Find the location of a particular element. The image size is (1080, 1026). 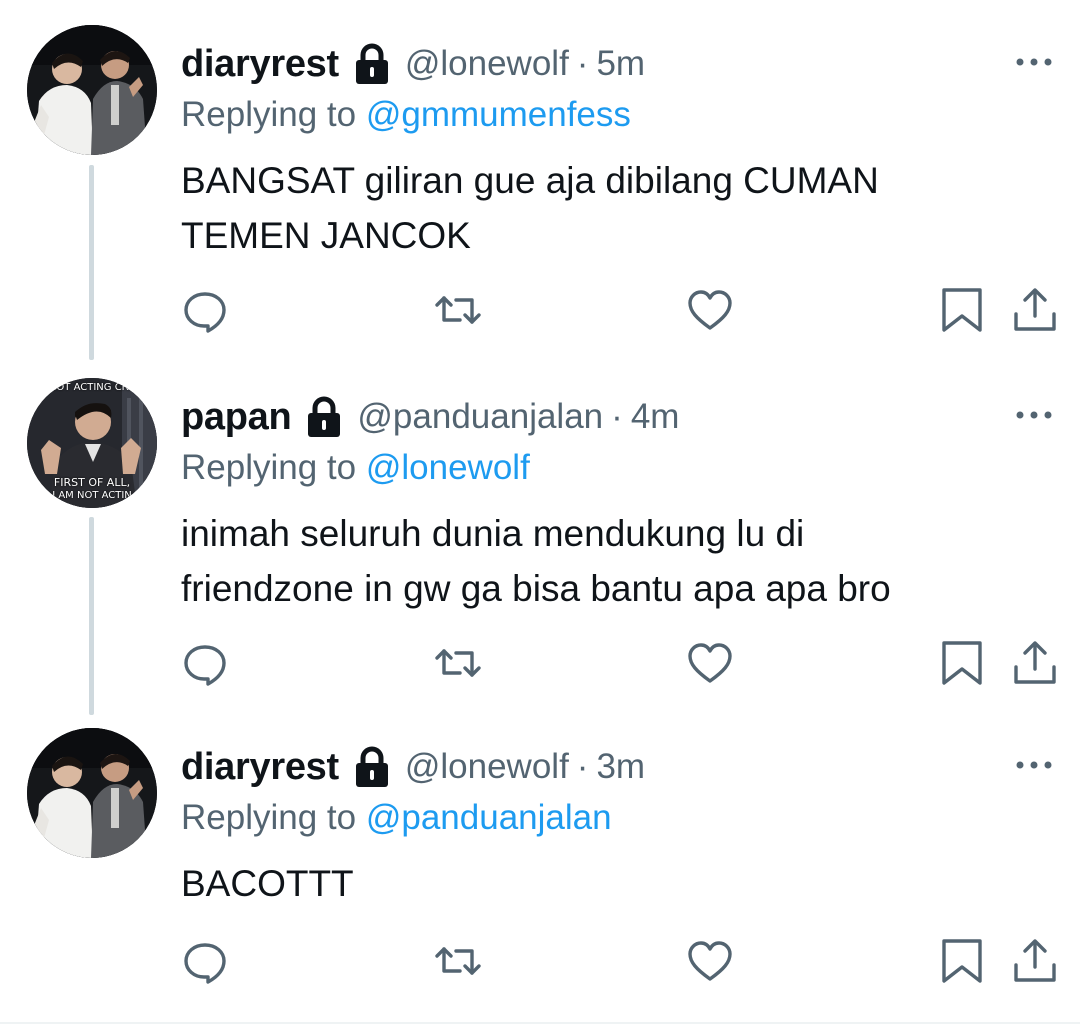

replying-to: Replying to @panduanjalan is located at coordinates (396, 818).